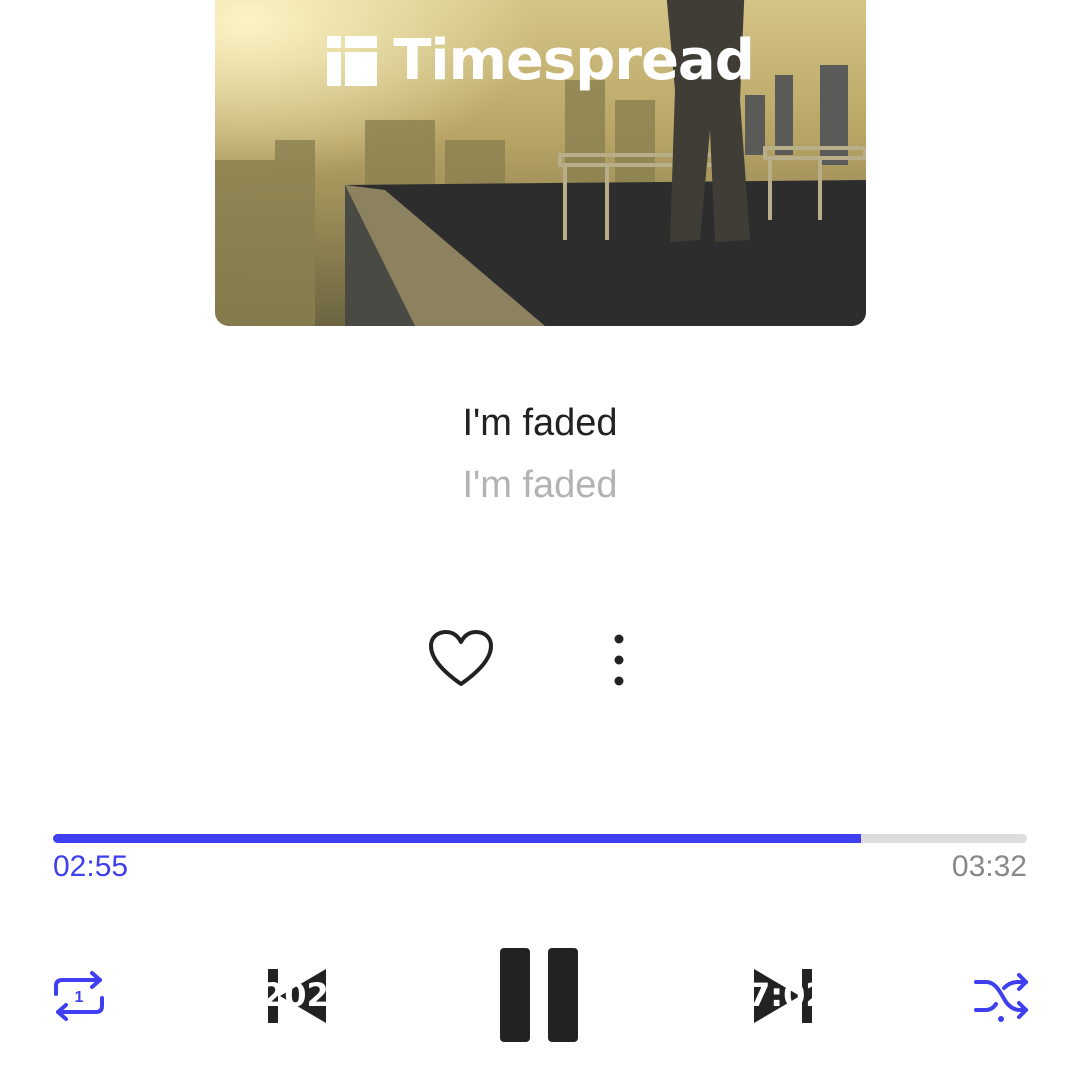 The image size is (1080, 1080). I want to click on shuffle-button, so click(1001, 996).